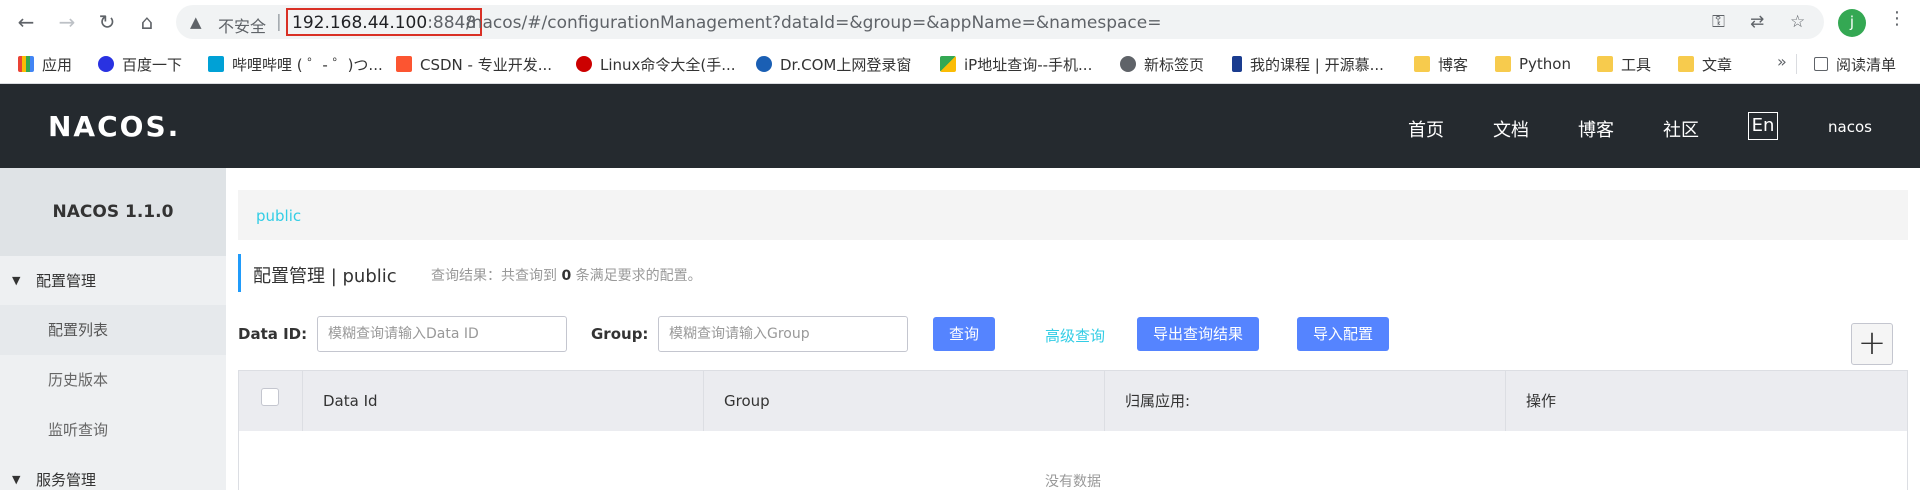 The image size is (1920, 504). I want to click on bookmark-label: 应用, so click(57, 64).